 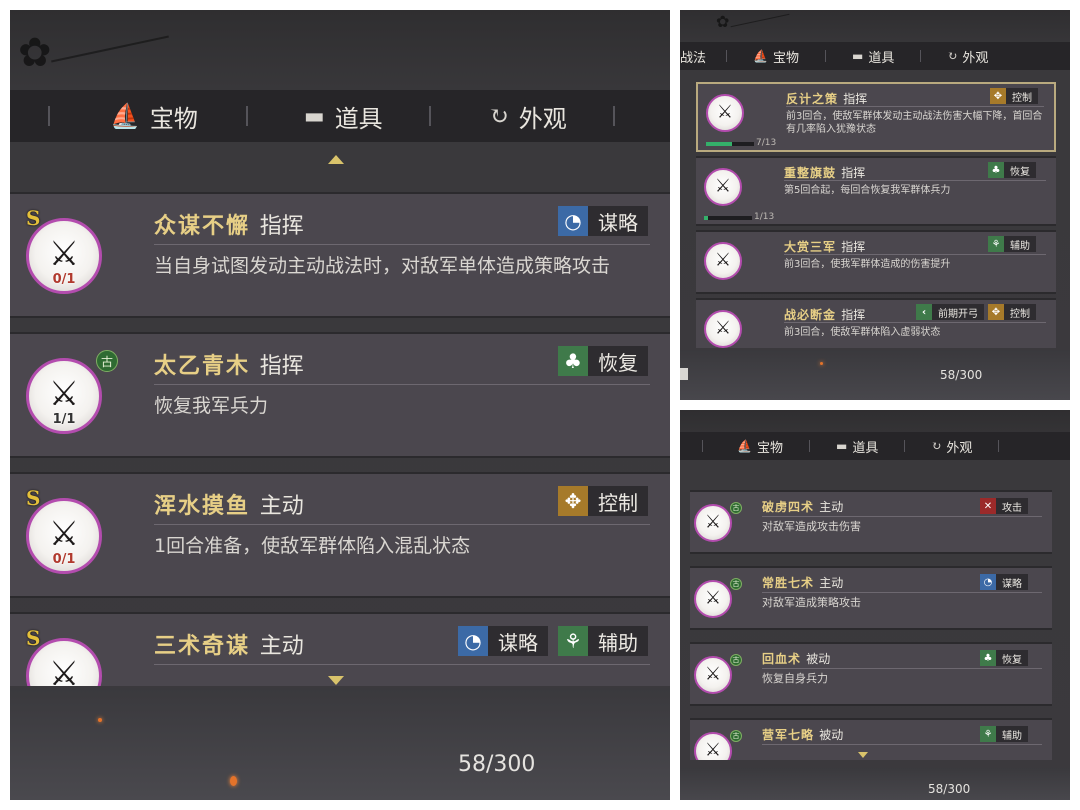 I want to click on skill-name: 常胜七术 主动, so click(x=803, y=583).